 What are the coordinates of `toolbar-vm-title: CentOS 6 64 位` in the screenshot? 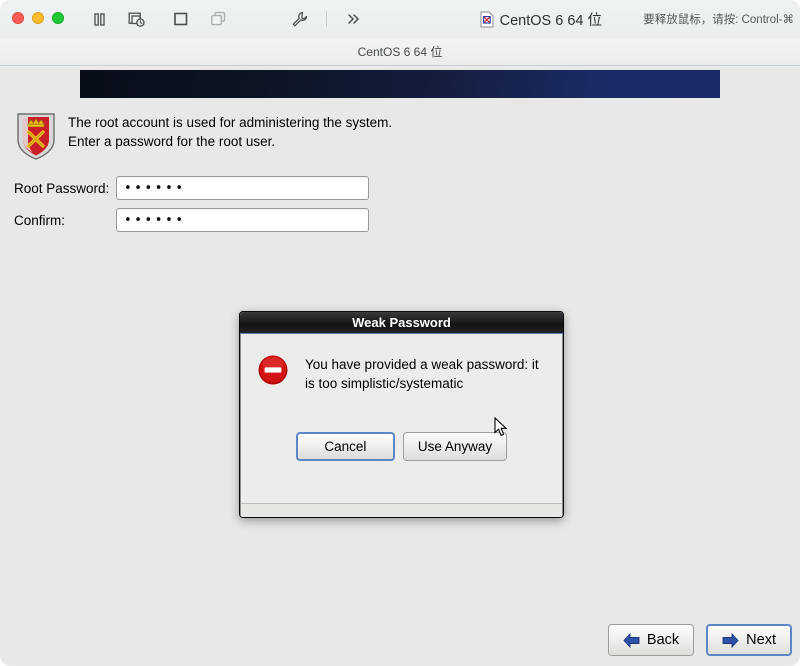 It's located at (541, 19).